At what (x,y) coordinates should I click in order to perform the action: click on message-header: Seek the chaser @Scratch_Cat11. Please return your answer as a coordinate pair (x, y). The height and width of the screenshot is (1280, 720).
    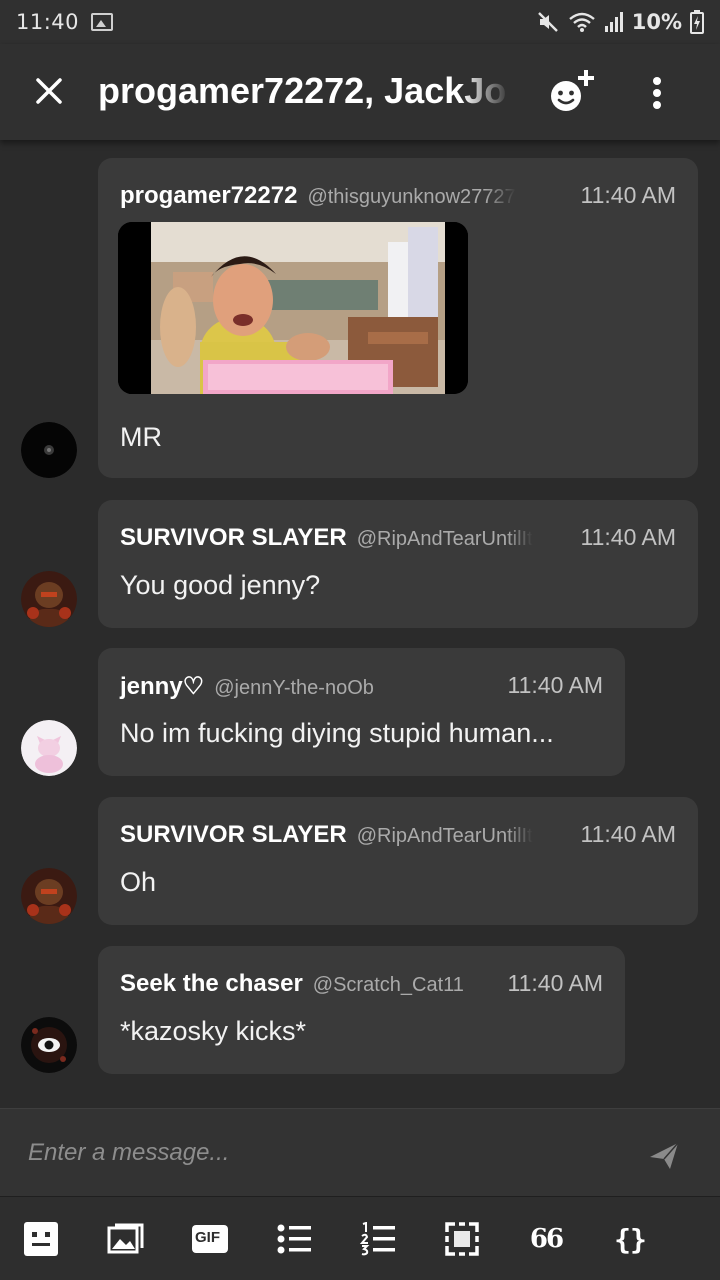
    Looking at the image, I should click on (292, 984).